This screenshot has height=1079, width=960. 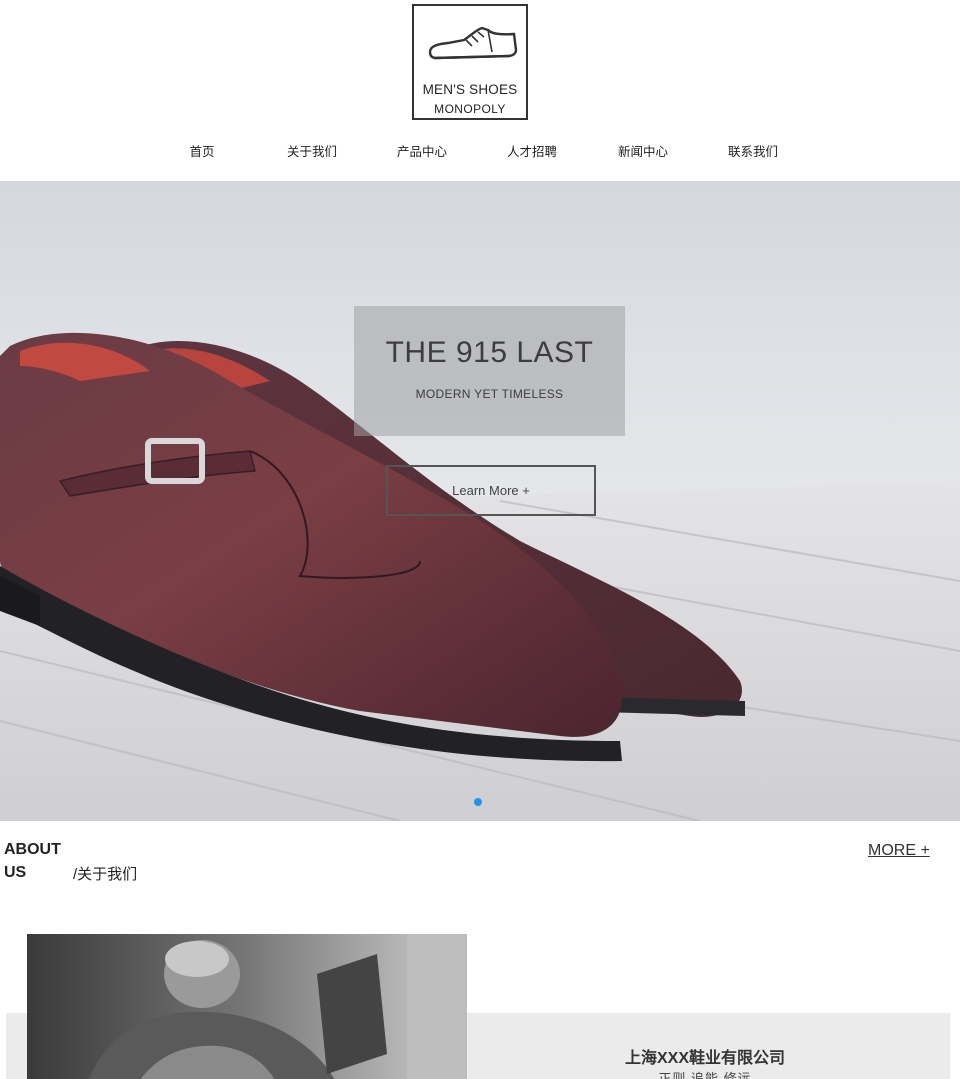 I want to click on logo-text-line1: MEN'S SHOES, so click(x=470, y=89).